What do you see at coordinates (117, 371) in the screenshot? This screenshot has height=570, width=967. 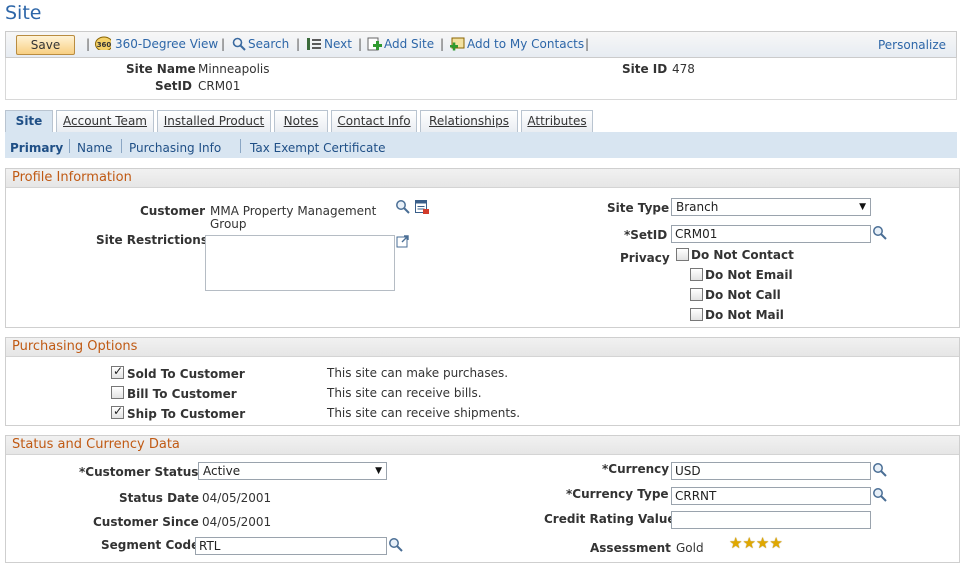 I see `sold-to-customer-checkbox` at bounding box center [117, 371].